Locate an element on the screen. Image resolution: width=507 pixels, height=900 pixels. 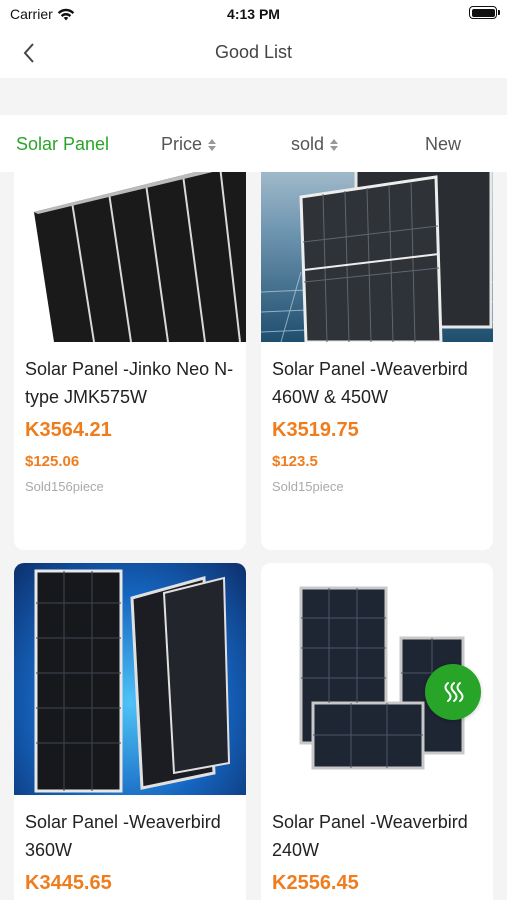
product-usd-price: $125.06 is located at coordinates (52, 461).